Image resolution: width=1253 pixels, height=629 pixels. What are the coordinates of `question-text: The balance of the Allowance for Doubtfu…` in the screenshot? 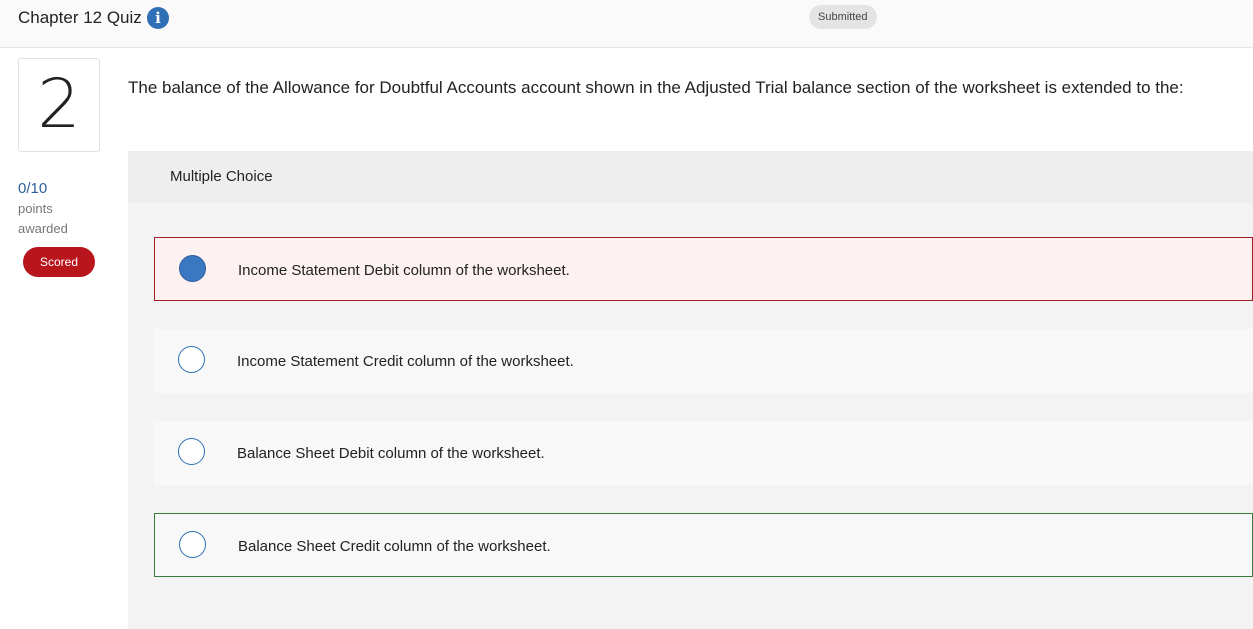 It's located at (656, 87).